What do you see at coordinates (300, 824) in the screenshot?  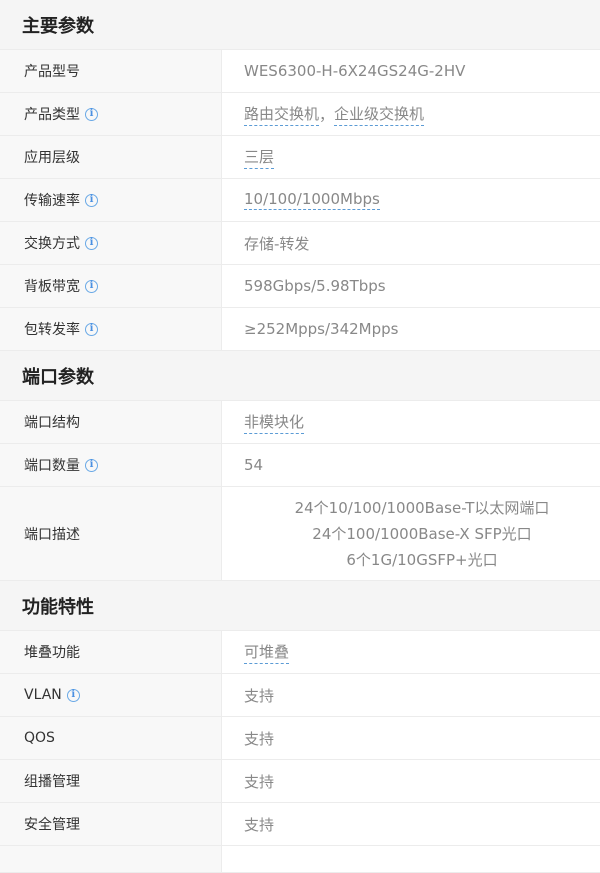 I see `spec-row-security: 安全管理 支持` at bounding box center [300, 824].